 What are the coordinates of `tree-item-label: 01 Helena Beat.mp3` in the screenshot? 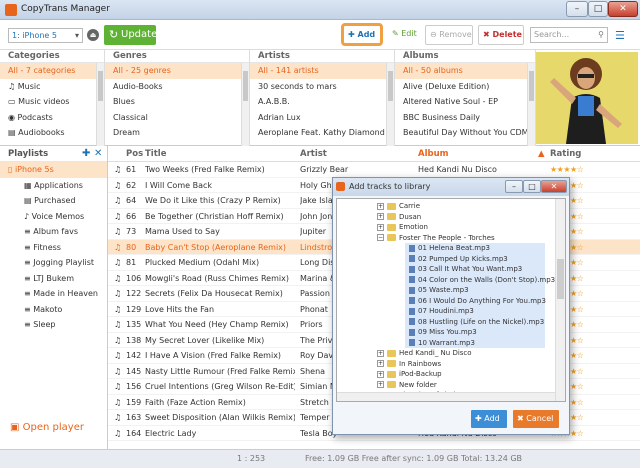 It's located at (454, 248).